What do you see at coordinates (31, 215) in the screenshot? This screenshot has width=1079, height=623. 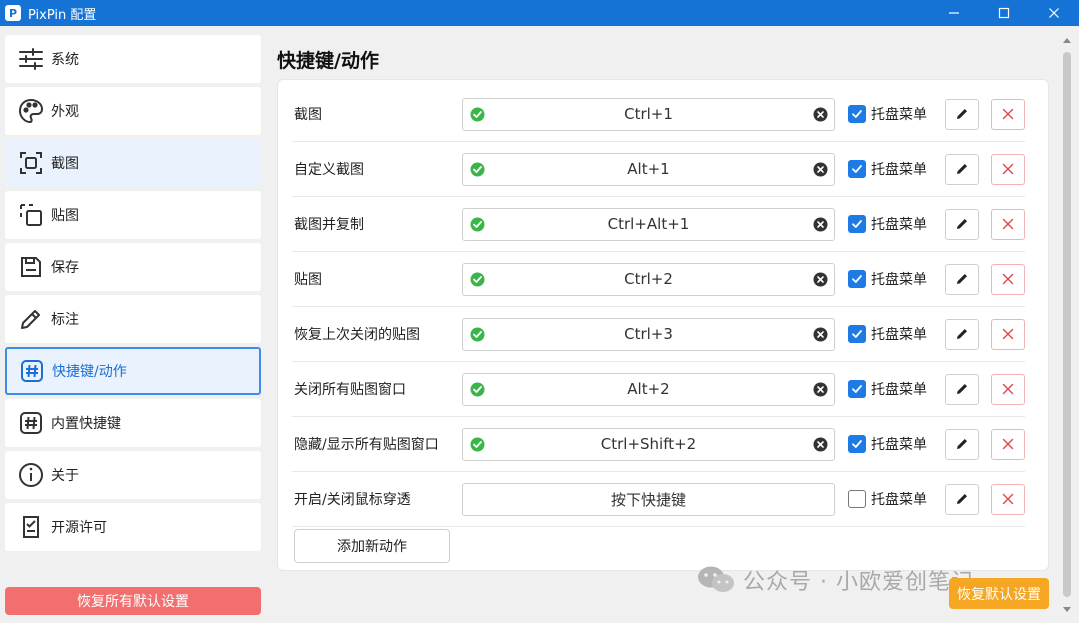 I see `pin-image-icon` at bounding box center [31, 215].